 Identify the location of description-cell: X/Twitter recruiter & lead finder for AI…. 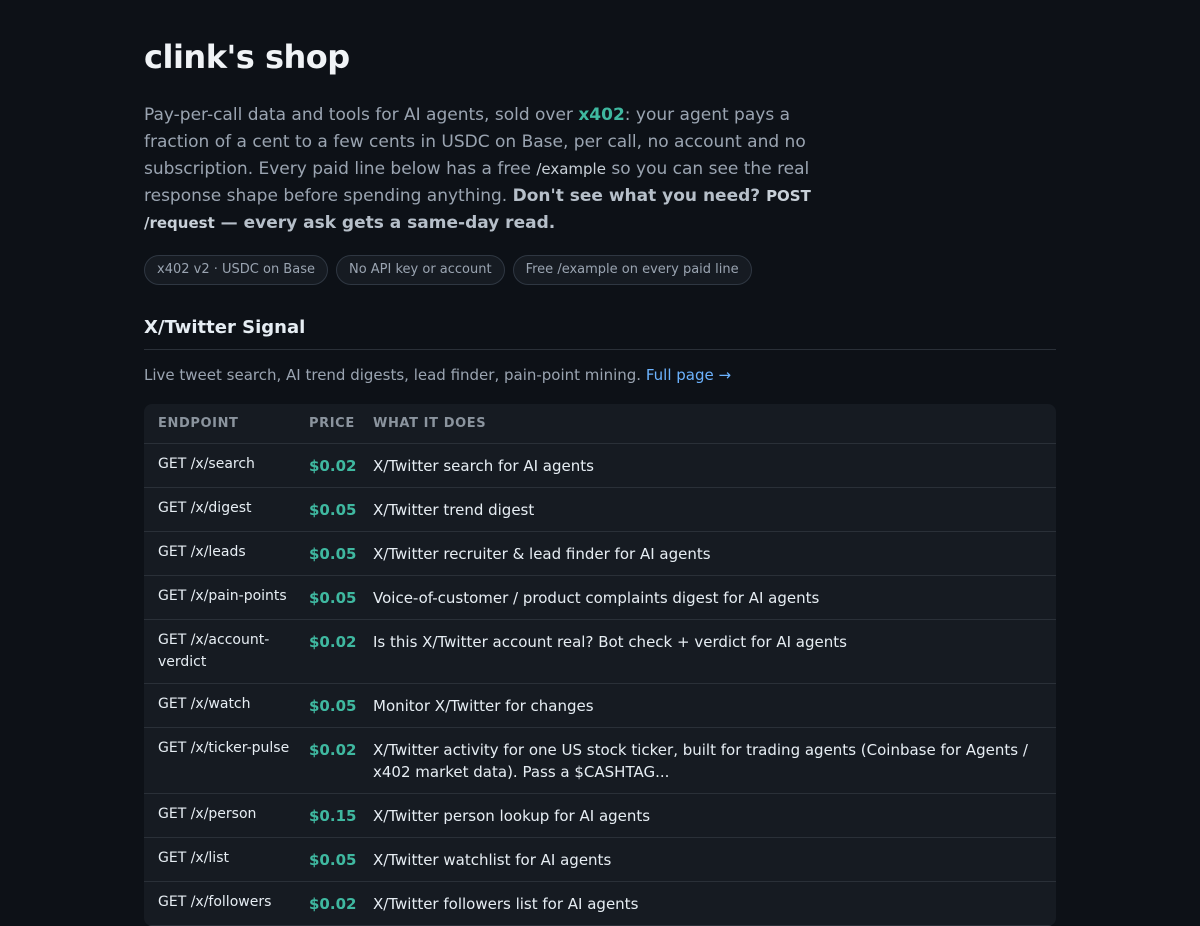
(707, 553).